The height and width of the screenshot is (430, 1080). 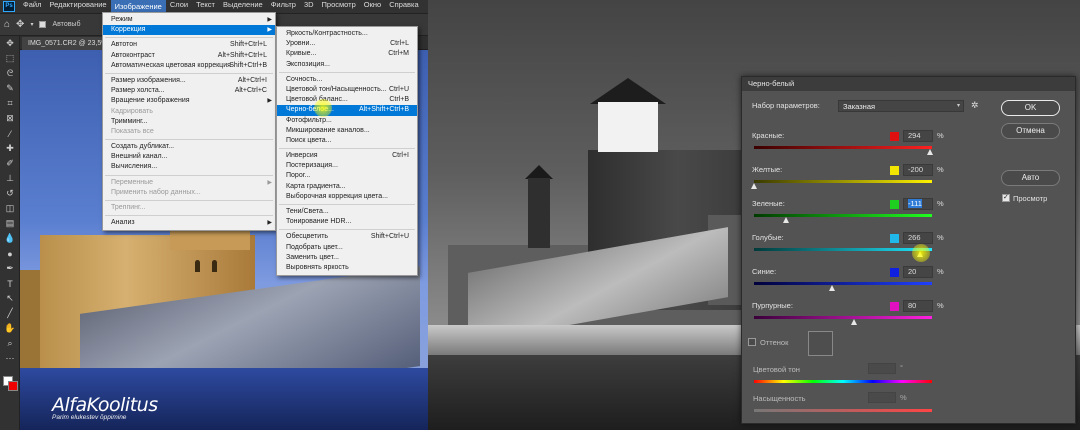 I want to click on menu-item: Коррекция ▶, so click(x=189, y=30).